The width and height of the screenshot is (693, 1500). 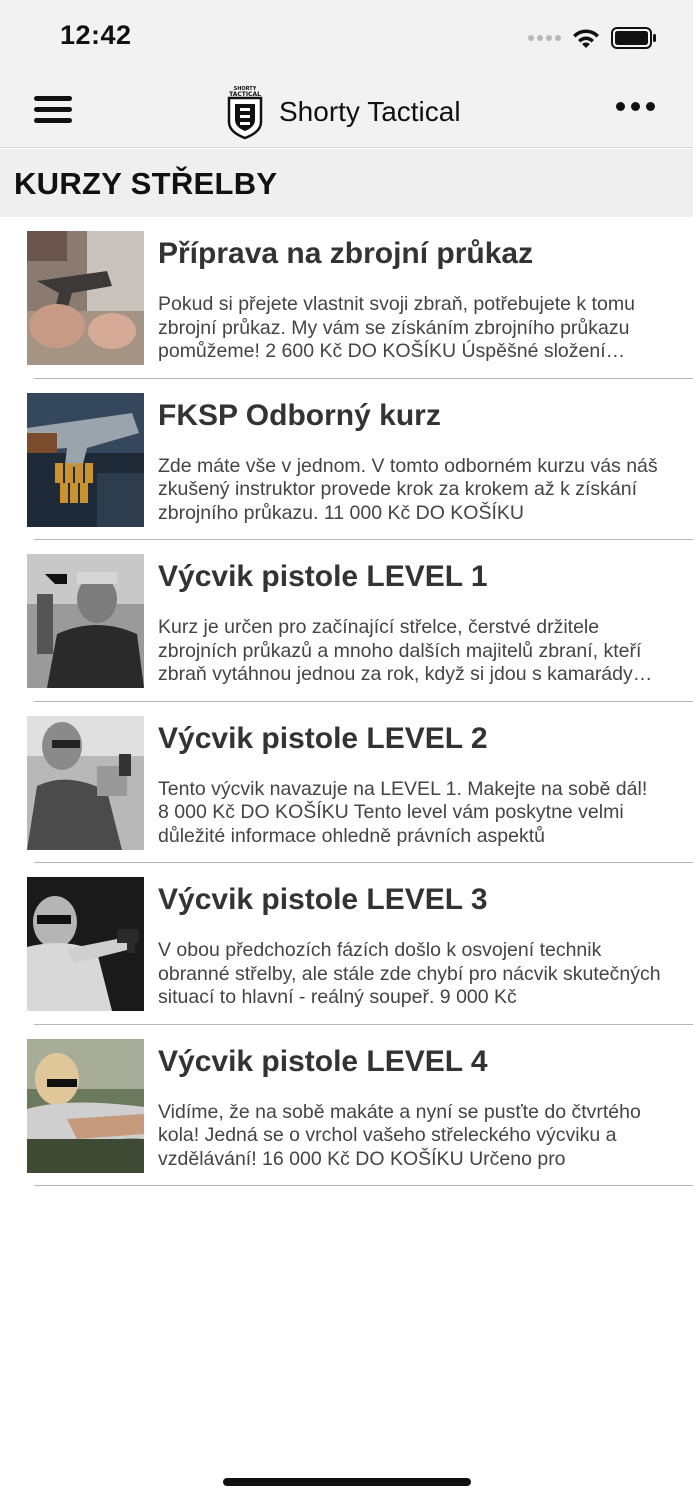 I want to click on course-title: Výcvik pistole LEVEL 4, so click(x=323, y=1061).